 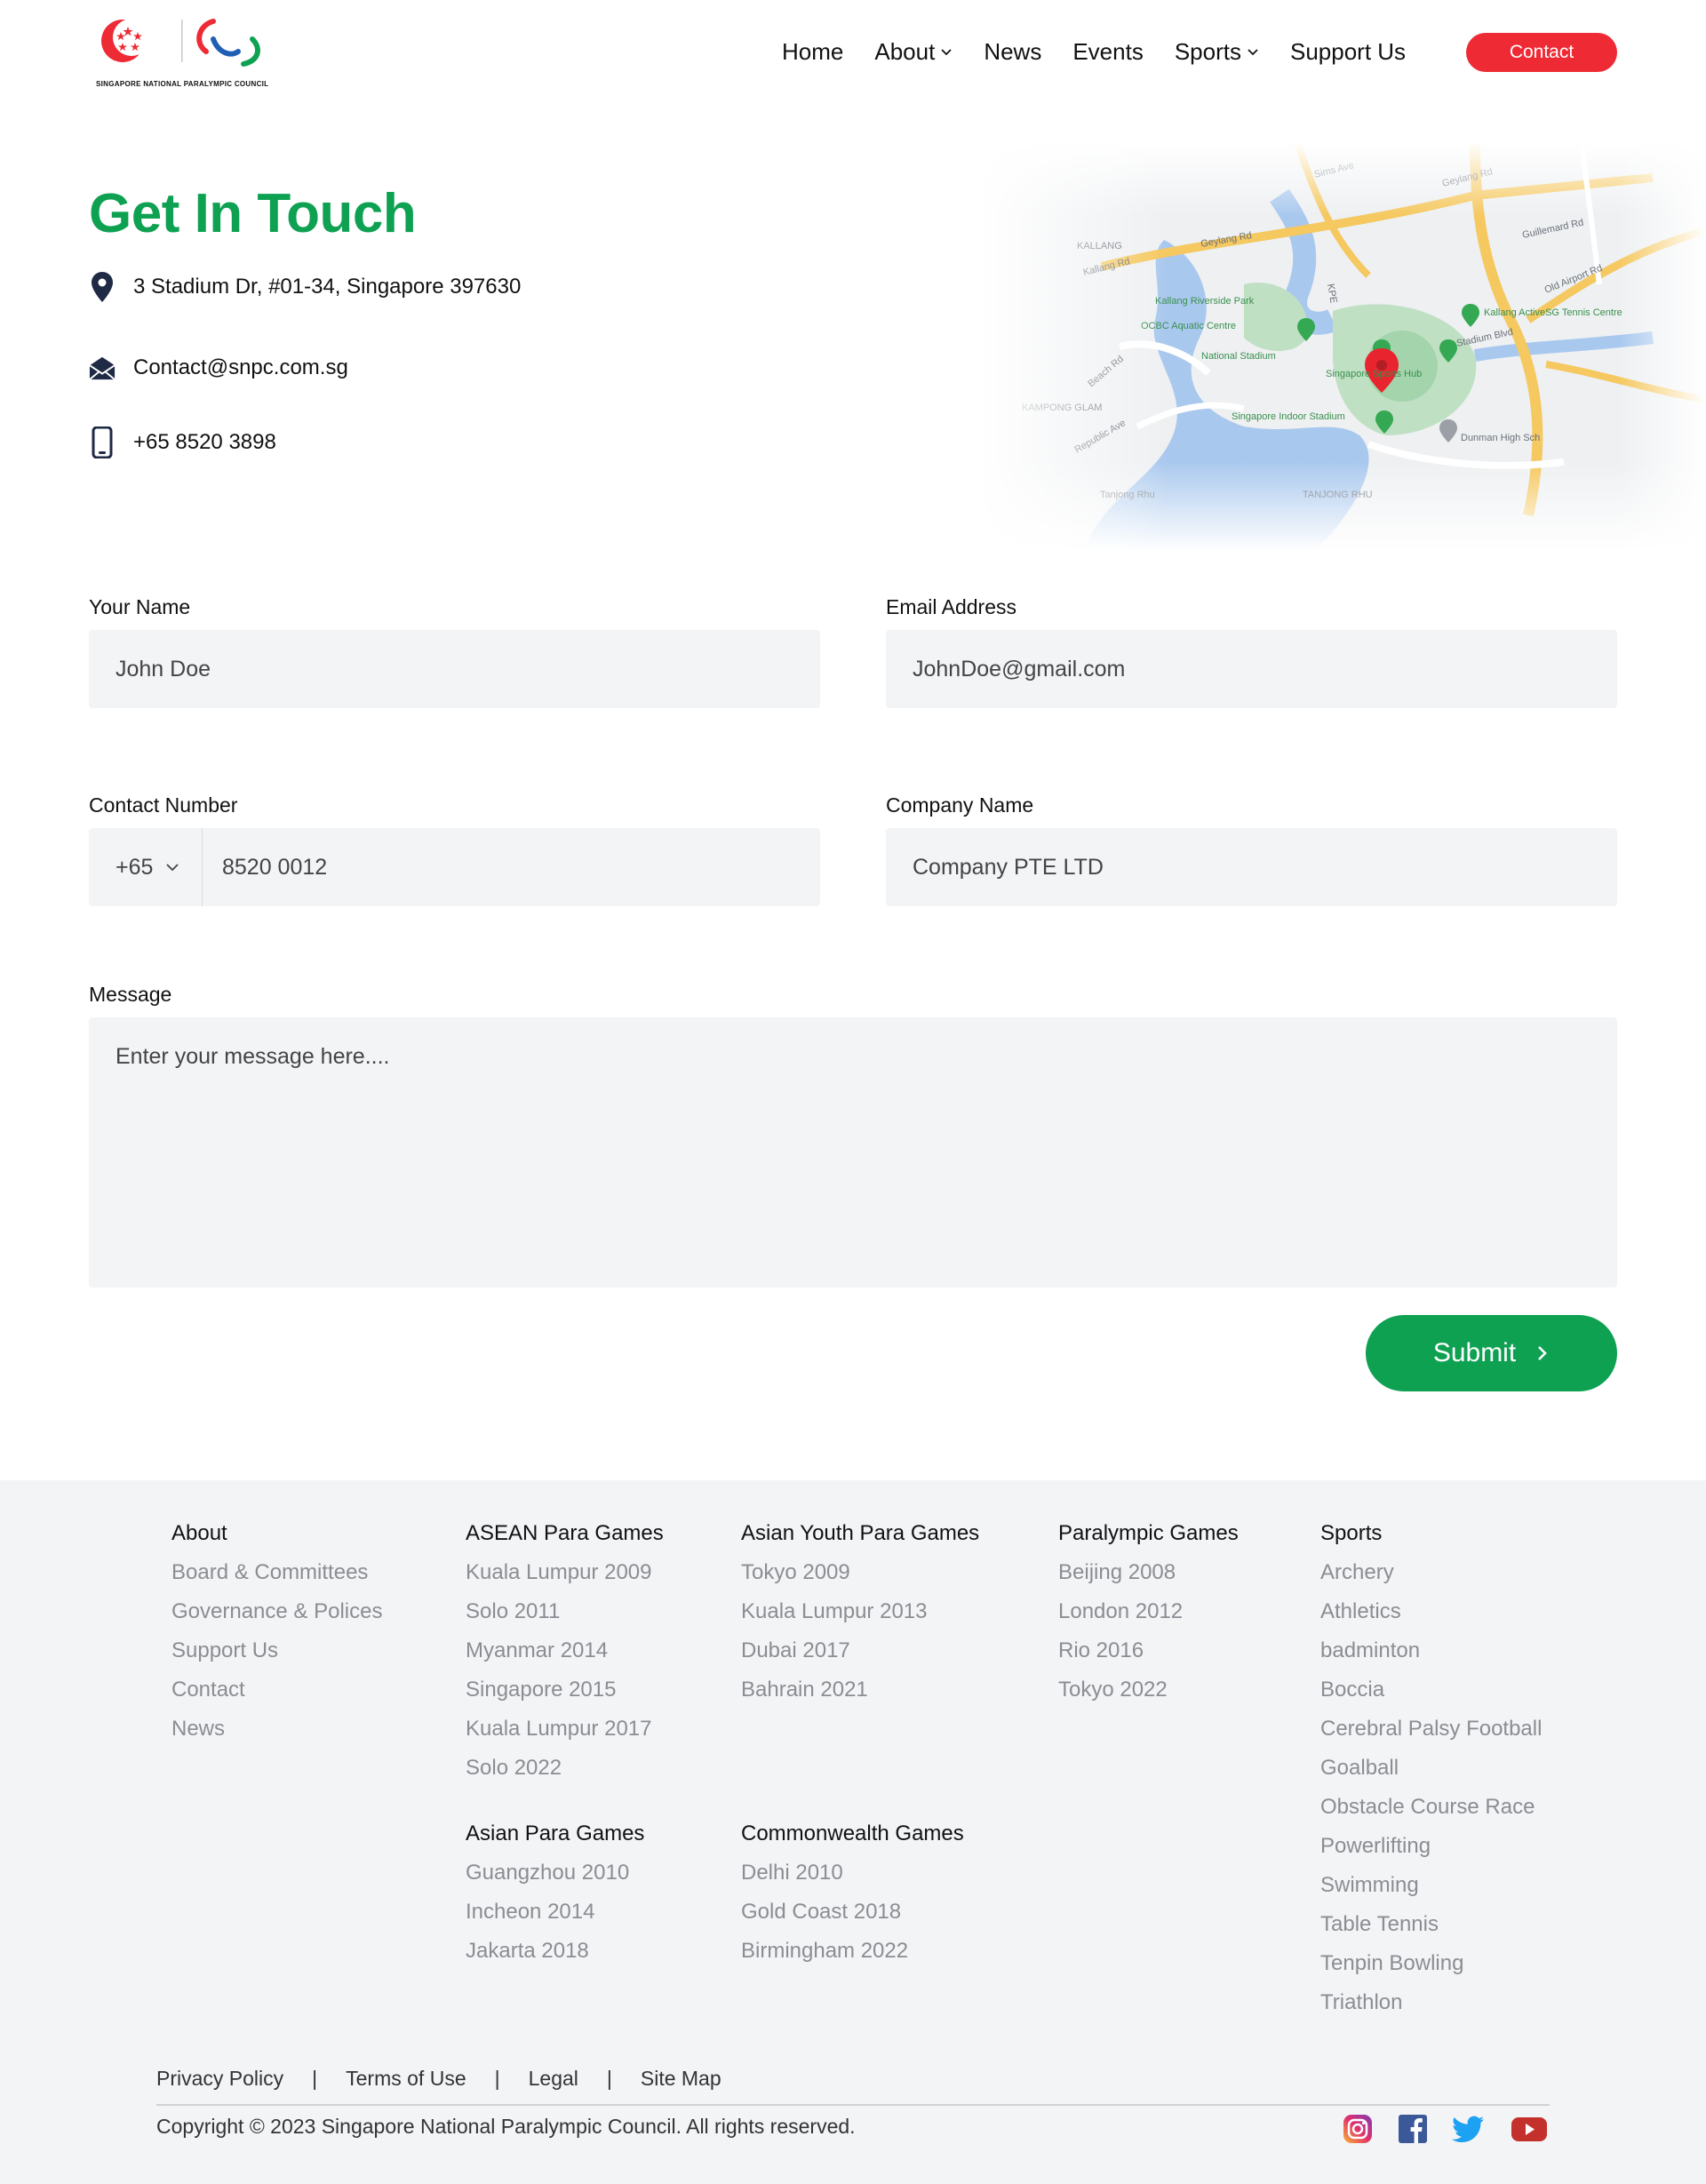 What do you see at coordinates (1252, 867) in the screenshot?
I see `company-name-input: Company PTE LTD` at bounding box center [1252, 867].